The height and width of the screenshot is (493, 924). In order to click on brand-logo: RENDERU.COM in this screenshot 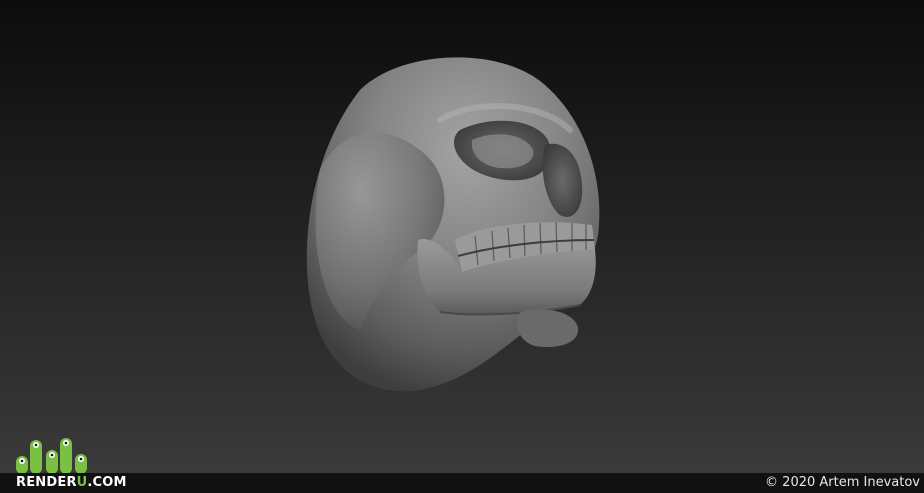, I will do `click(71, 483)`.